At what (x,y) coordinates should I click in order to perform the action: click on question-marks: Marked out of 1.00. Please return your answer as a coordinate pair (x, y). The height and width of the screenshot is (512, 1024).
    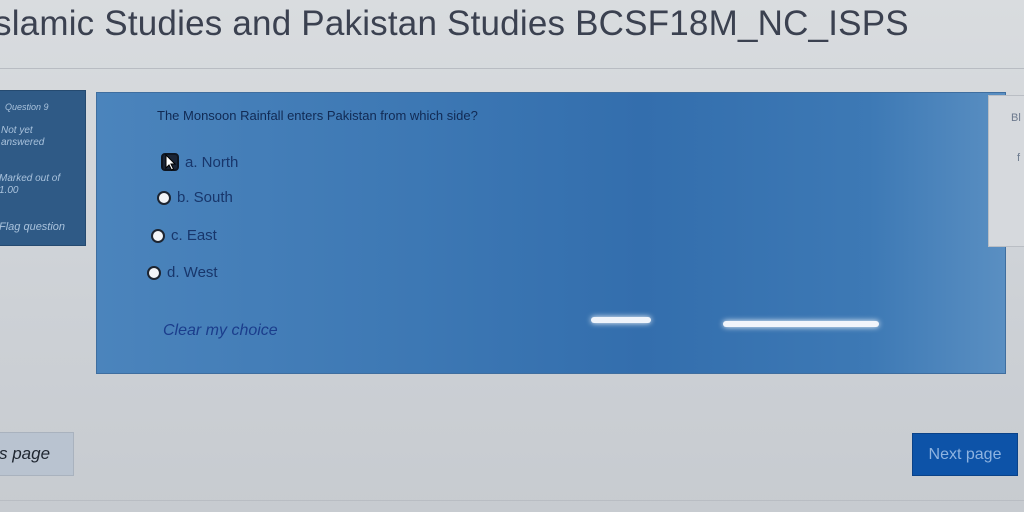
    Looking at the image, I should click on (30, 184).